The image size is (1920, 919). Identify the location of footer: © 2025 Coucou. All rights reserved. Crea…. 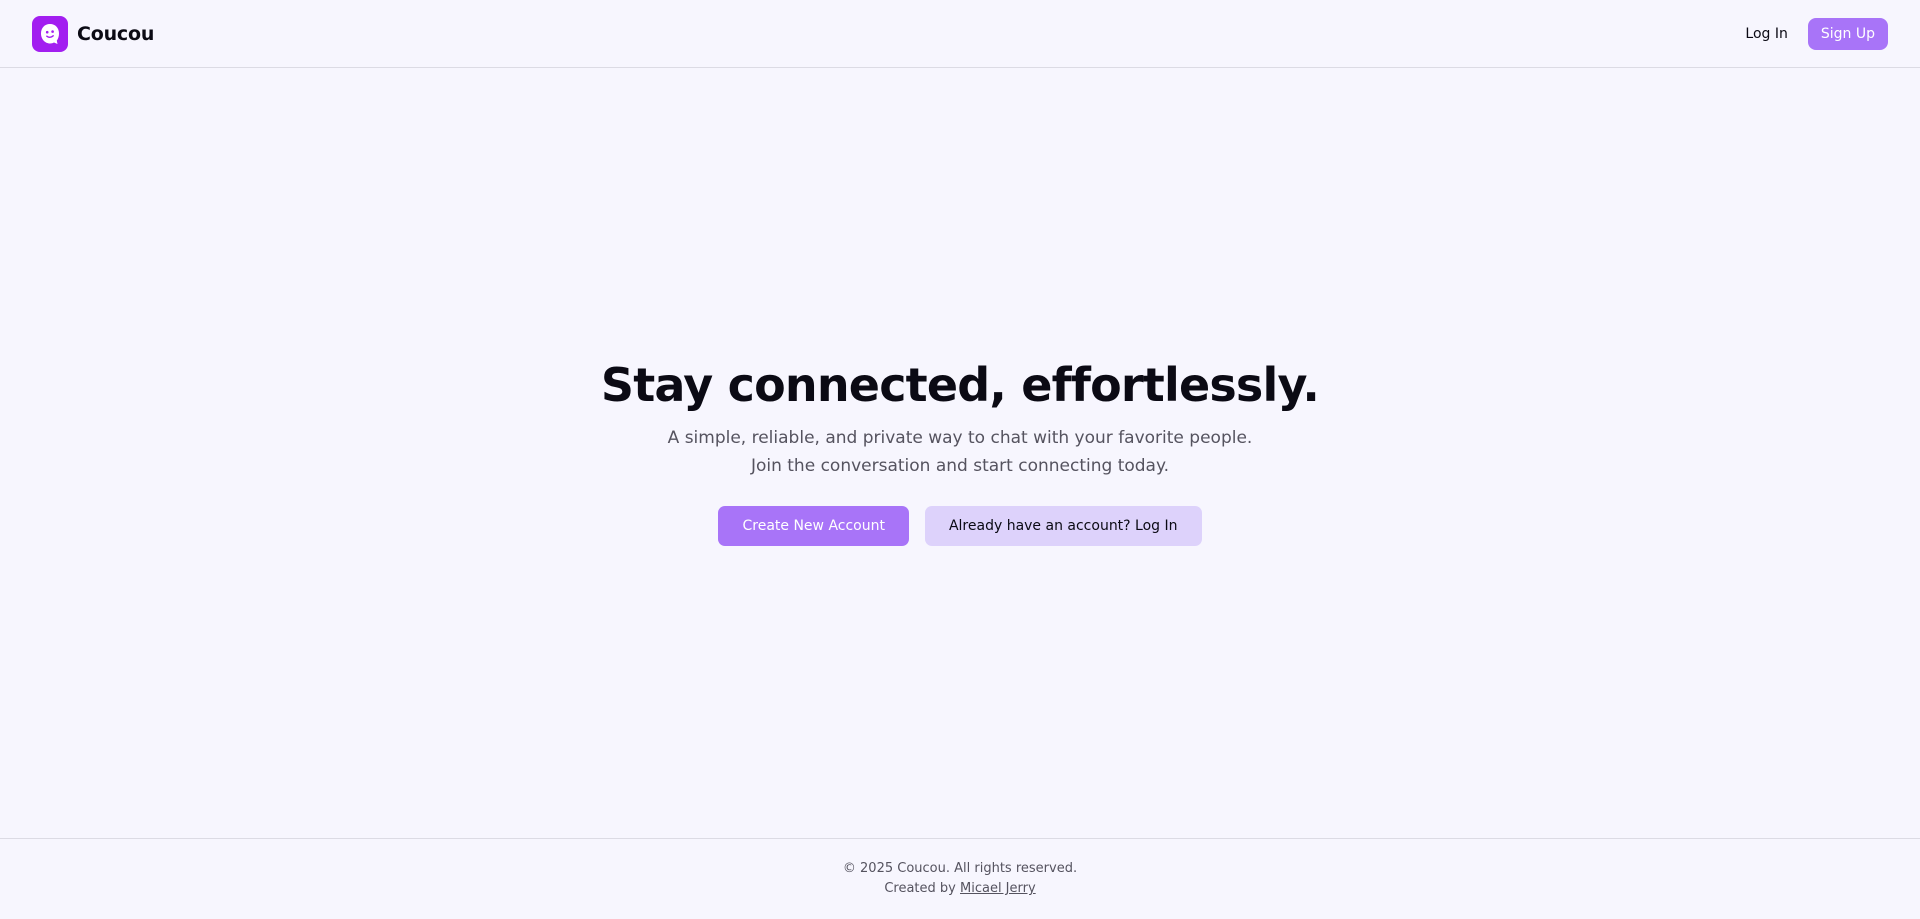
(960, 878).